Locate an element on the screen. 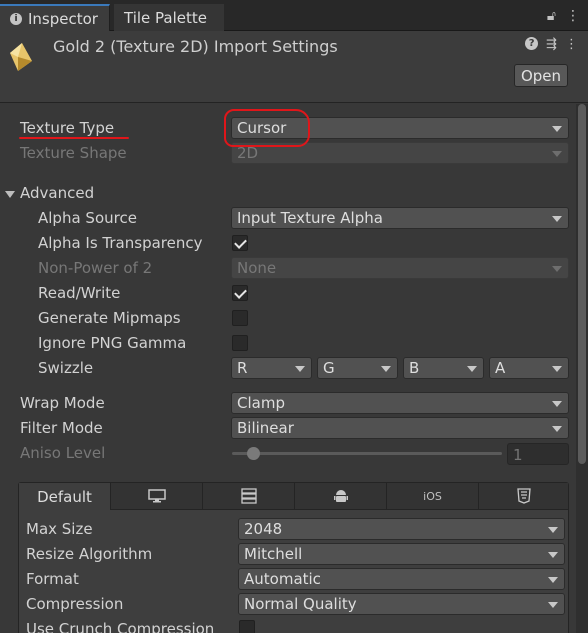 The image size is (588, 633). tab-server is located at coordinates (249, 496).